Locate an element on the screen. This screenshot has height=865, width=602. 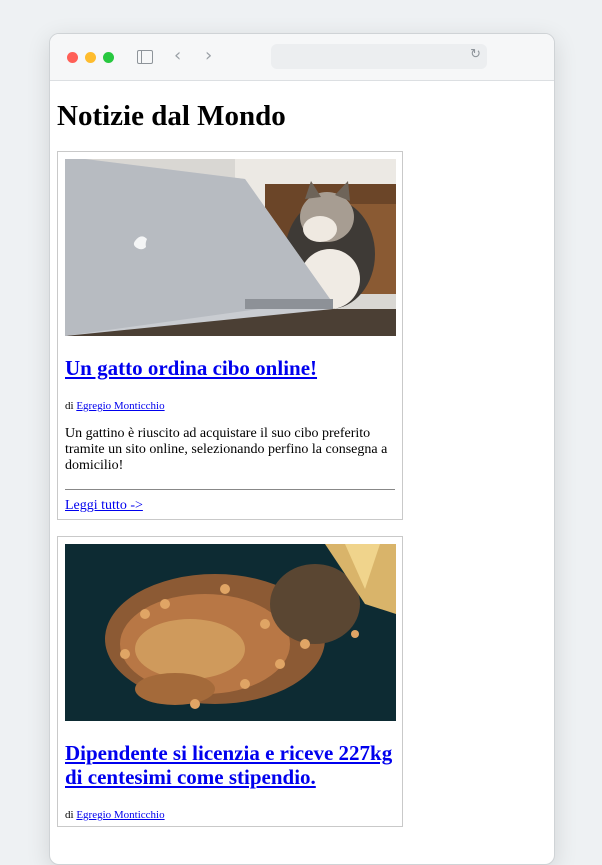
page-title: Notizie dal Mondo is located at coordinates (171, 116).